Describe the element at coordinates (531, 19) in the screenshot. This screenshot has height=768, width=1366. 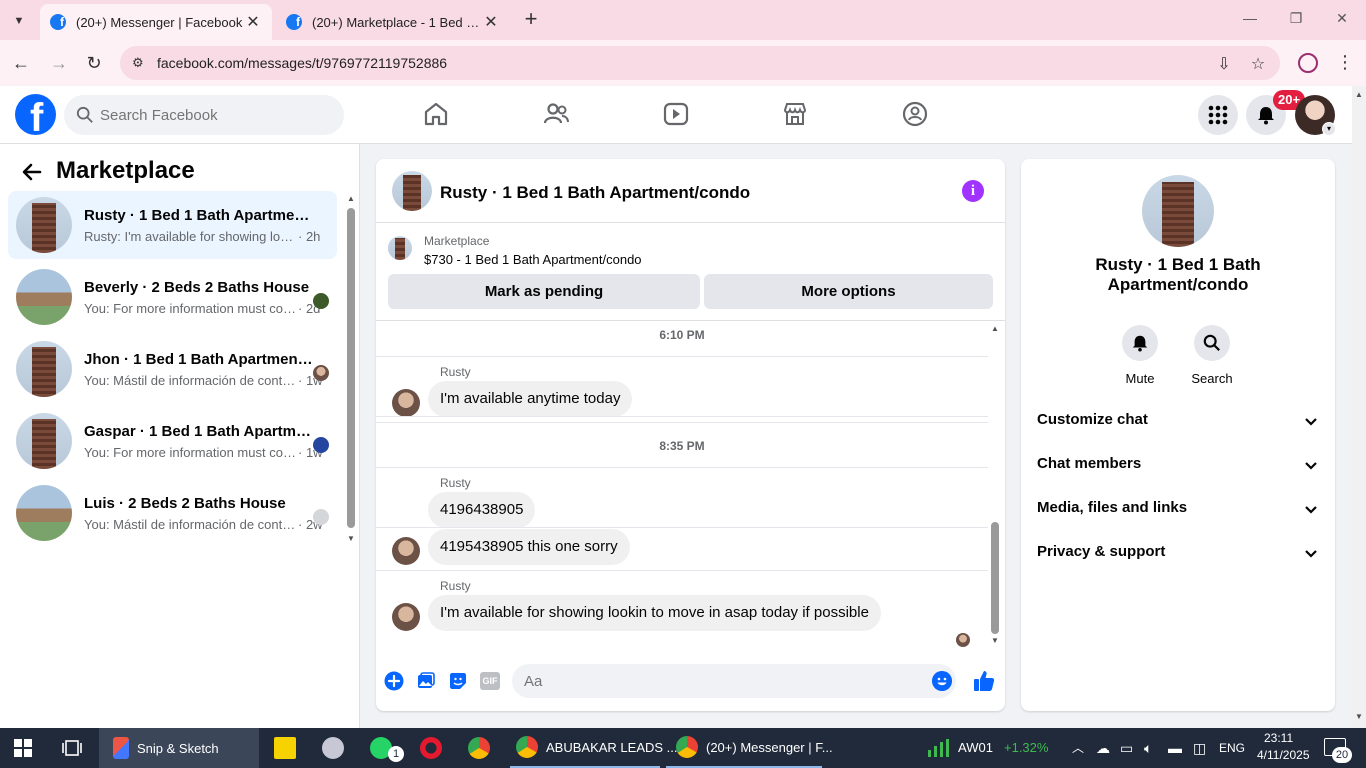
I see `new-tab-plus-icon: +` at that location.